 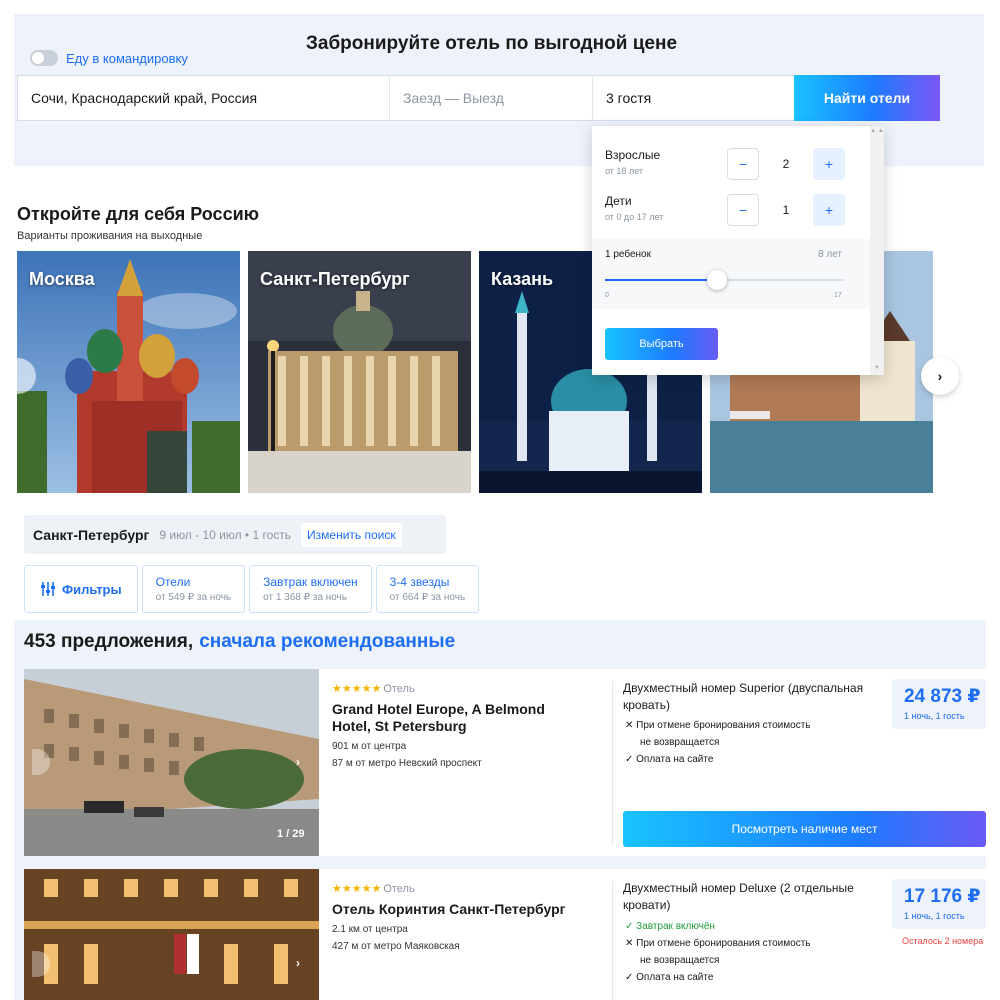 I want to click on filter-chip-stars: 3-4 звезды от 664 ₽ за ночь, so click(x=427, y=589).